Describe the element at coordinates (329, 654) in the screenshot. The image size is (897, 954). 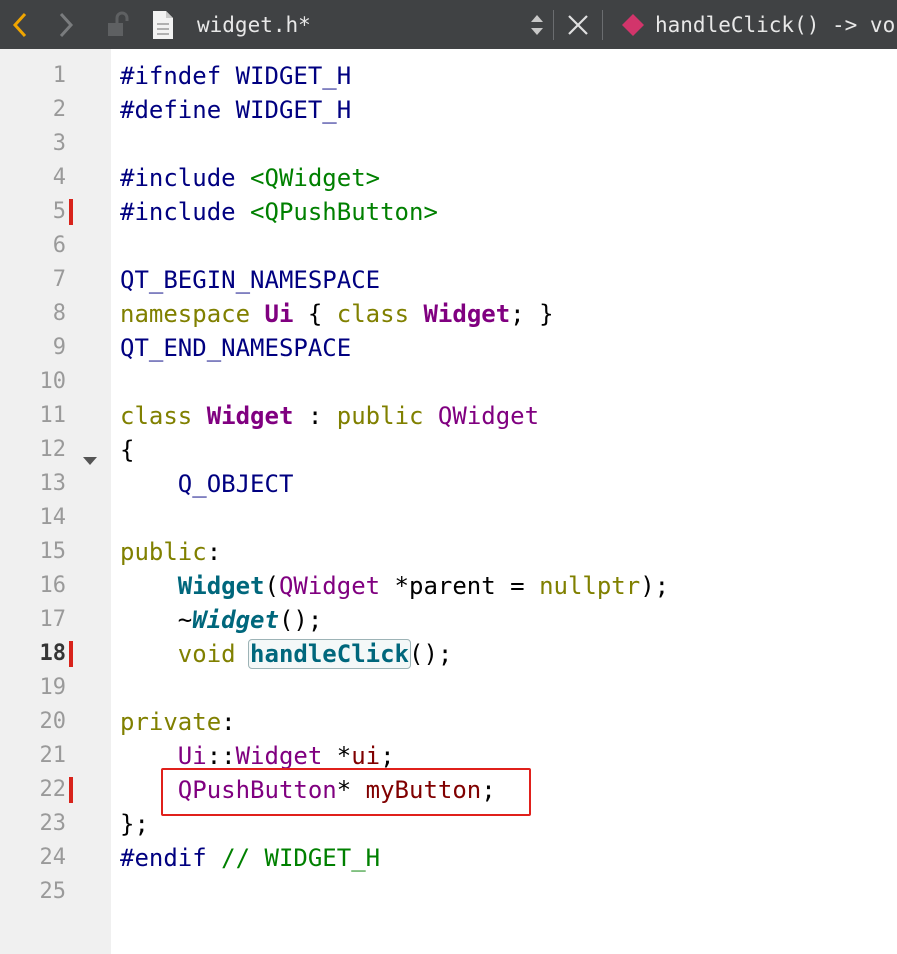
I see `code-token: handleClick` at that location.